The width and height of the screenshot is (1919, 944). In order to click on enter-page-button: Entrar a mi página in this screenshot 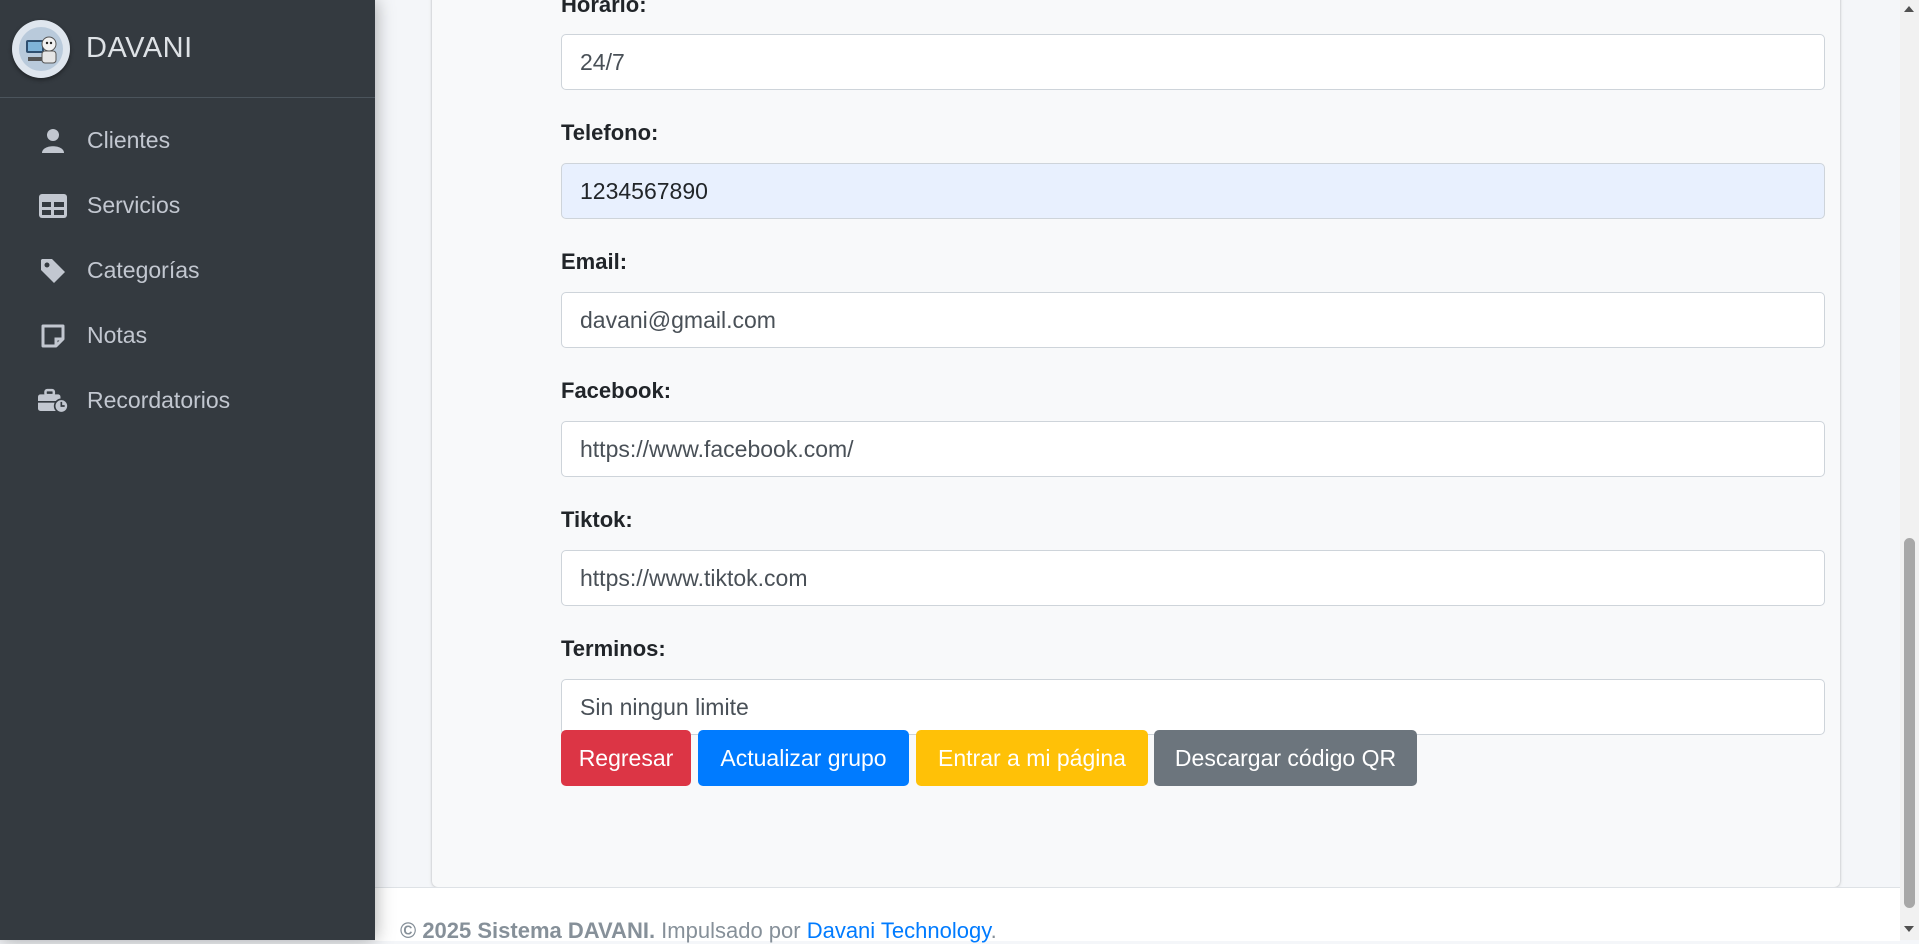, I will do `click(1032, 758)`.